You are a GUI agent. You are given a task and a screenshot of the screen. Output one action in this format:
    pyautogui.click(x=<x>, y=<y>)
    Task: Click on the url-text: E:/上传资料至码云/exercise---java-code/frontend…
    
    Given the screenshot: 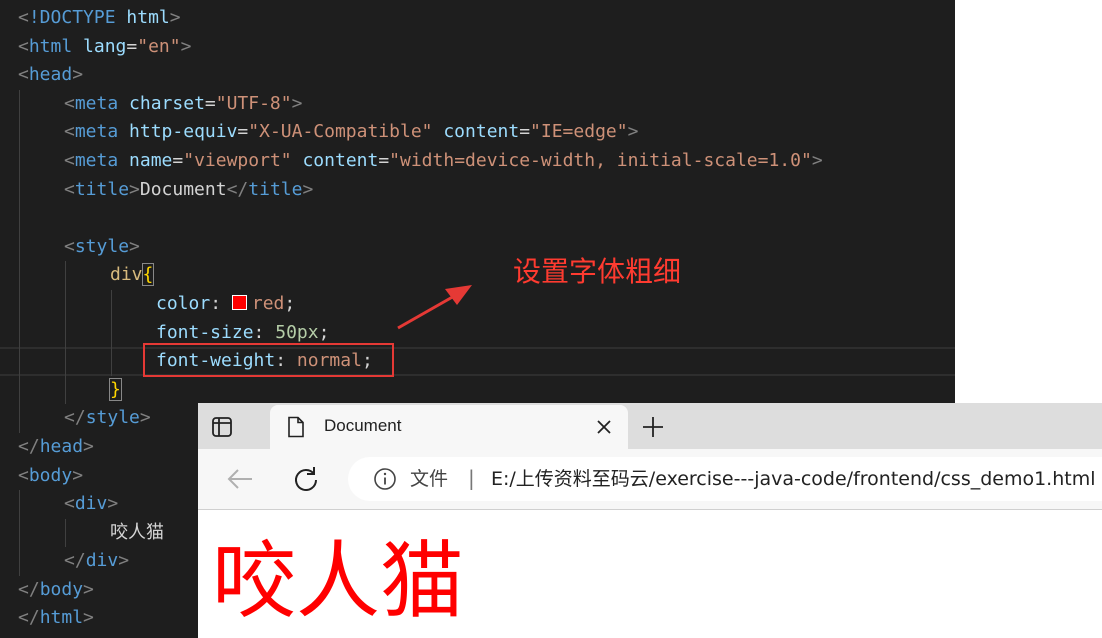 What is the action you would take?
    pyautogui.click(x=793, y=479)
    